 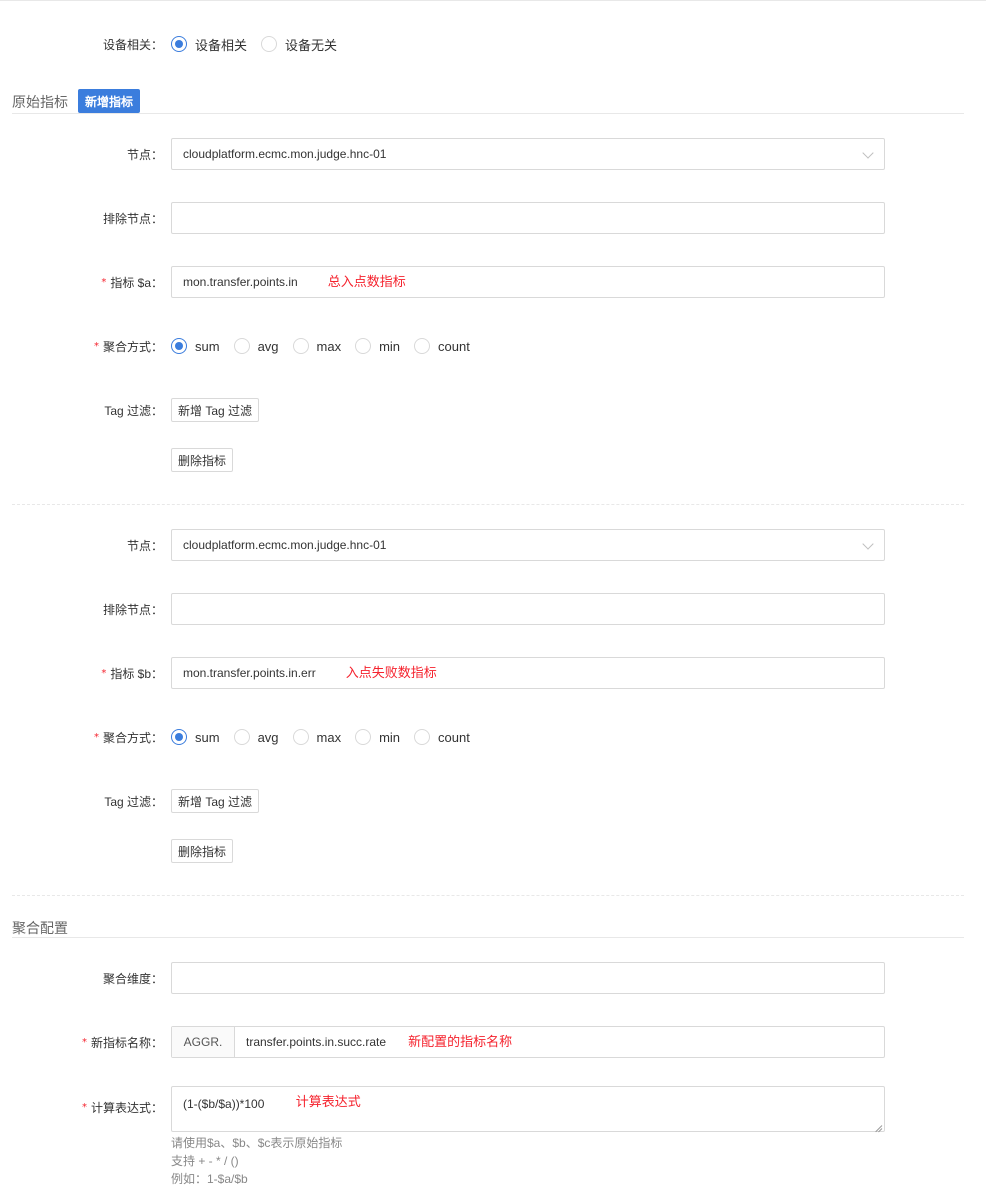 I want to click on device-label: 设备相关：, so click(x=132, y=44).